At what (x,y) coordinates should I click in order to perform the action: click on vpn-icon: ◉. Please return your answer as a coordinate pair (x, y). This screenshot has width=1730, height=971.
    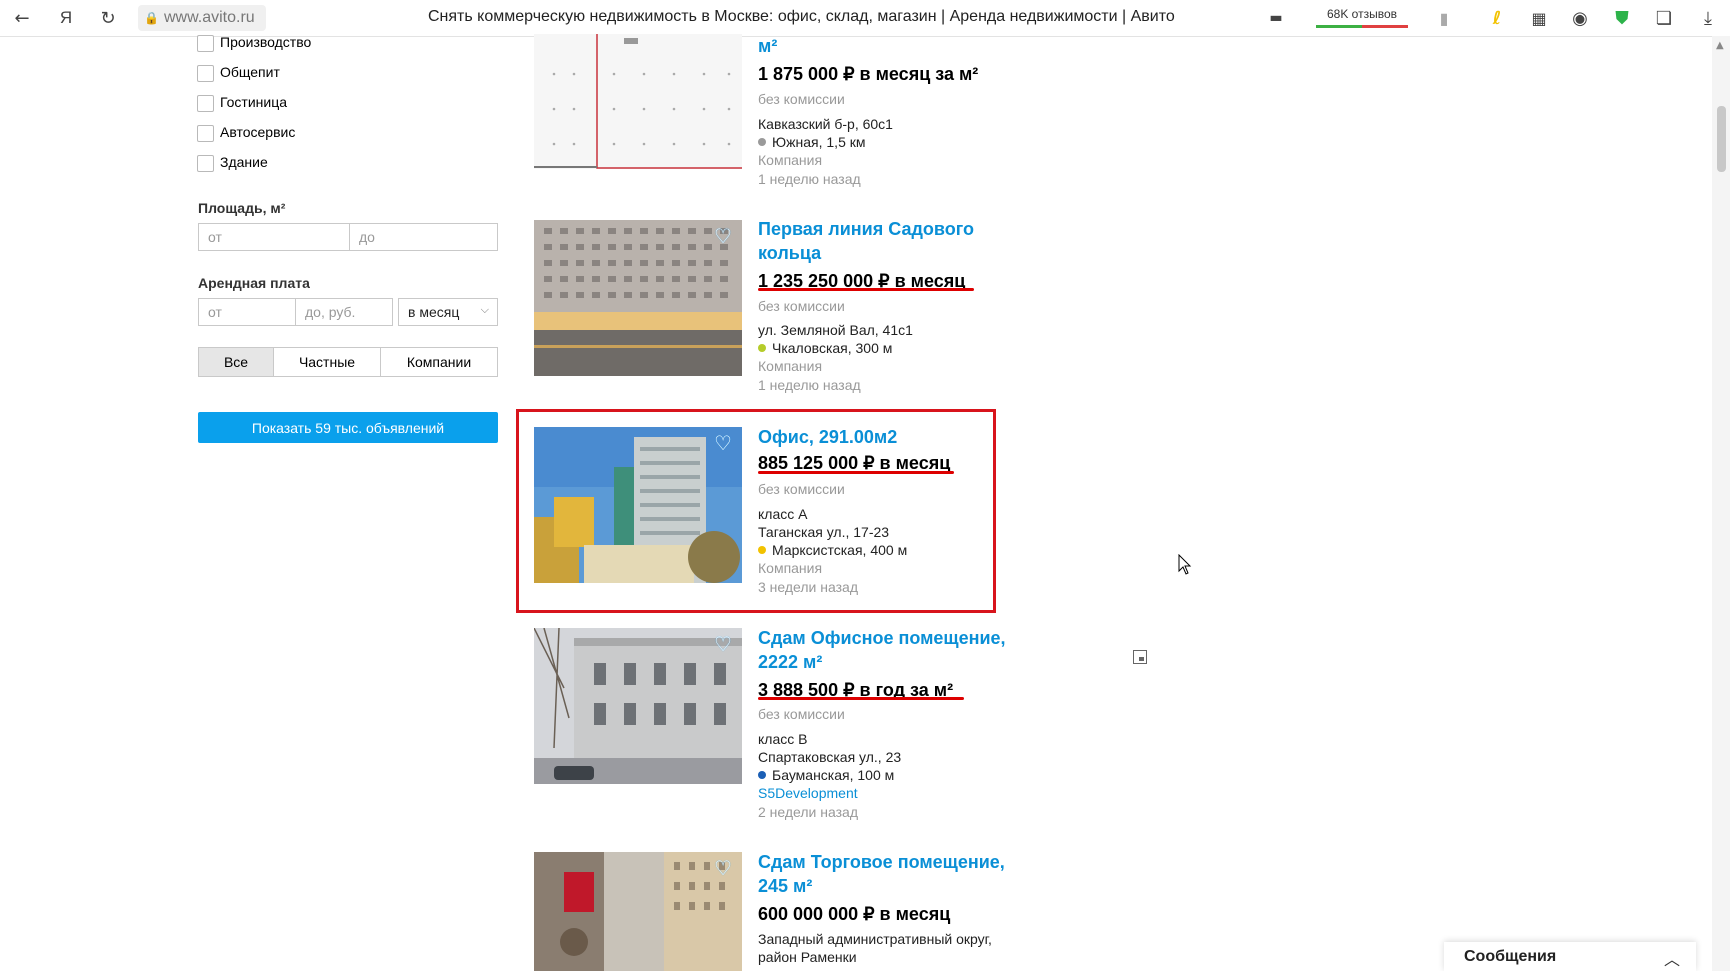
    Looking at the image, I should click on (1580, 18).